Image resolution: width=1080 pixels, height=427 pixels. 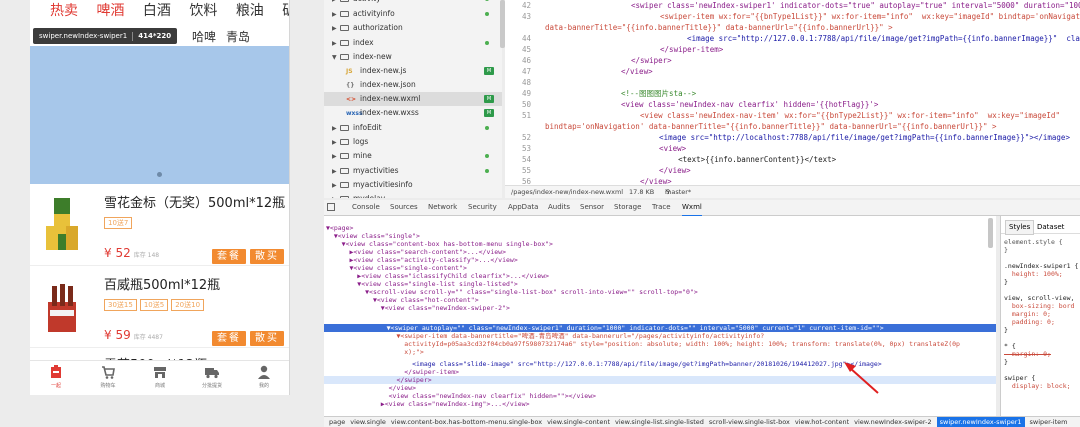 What do you see at coordinates (1006, 362) in the screenshot?
I see `style-rule: }` at bounding box center [1006, 362].